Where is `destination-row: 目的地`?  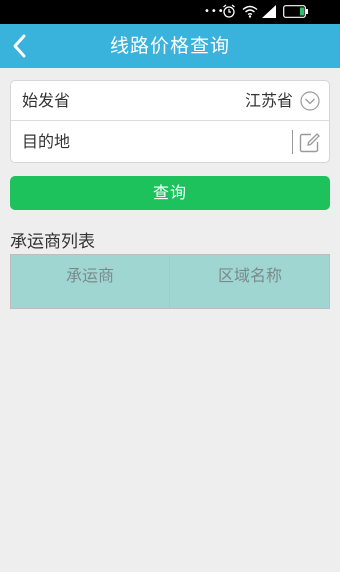 destination-row: 目的地 is located at coordinates (170, 142).